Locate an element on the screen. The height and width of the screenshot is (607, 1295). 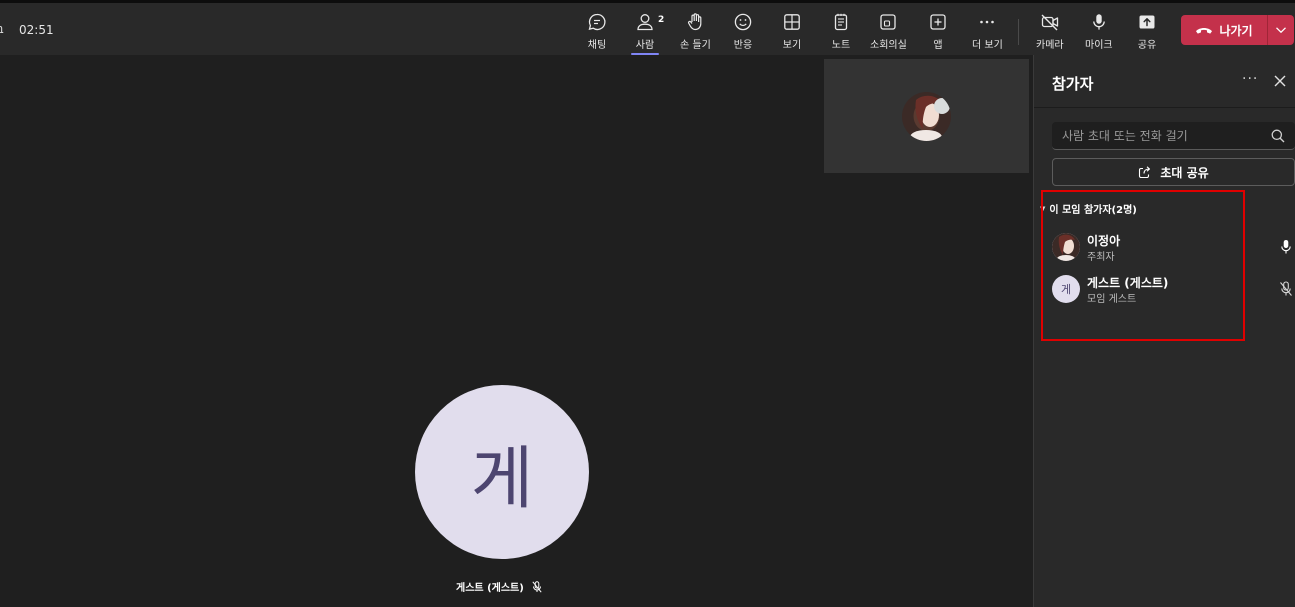
react-button: 반응 is located at coordinates (743, 32).